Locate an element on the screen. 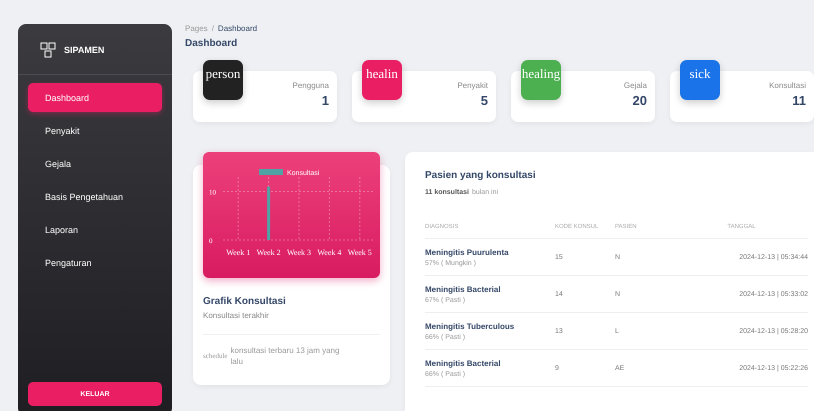  page-title: Dashboard is located at coordinates (211, 43).